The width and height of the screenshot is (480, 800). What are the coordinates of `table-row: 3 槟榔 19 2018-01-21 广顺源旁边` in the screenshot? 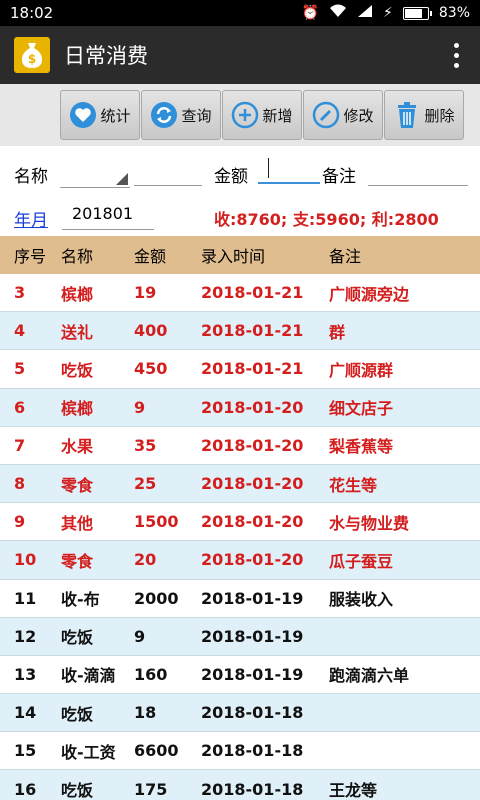 It's located at (240, 293).